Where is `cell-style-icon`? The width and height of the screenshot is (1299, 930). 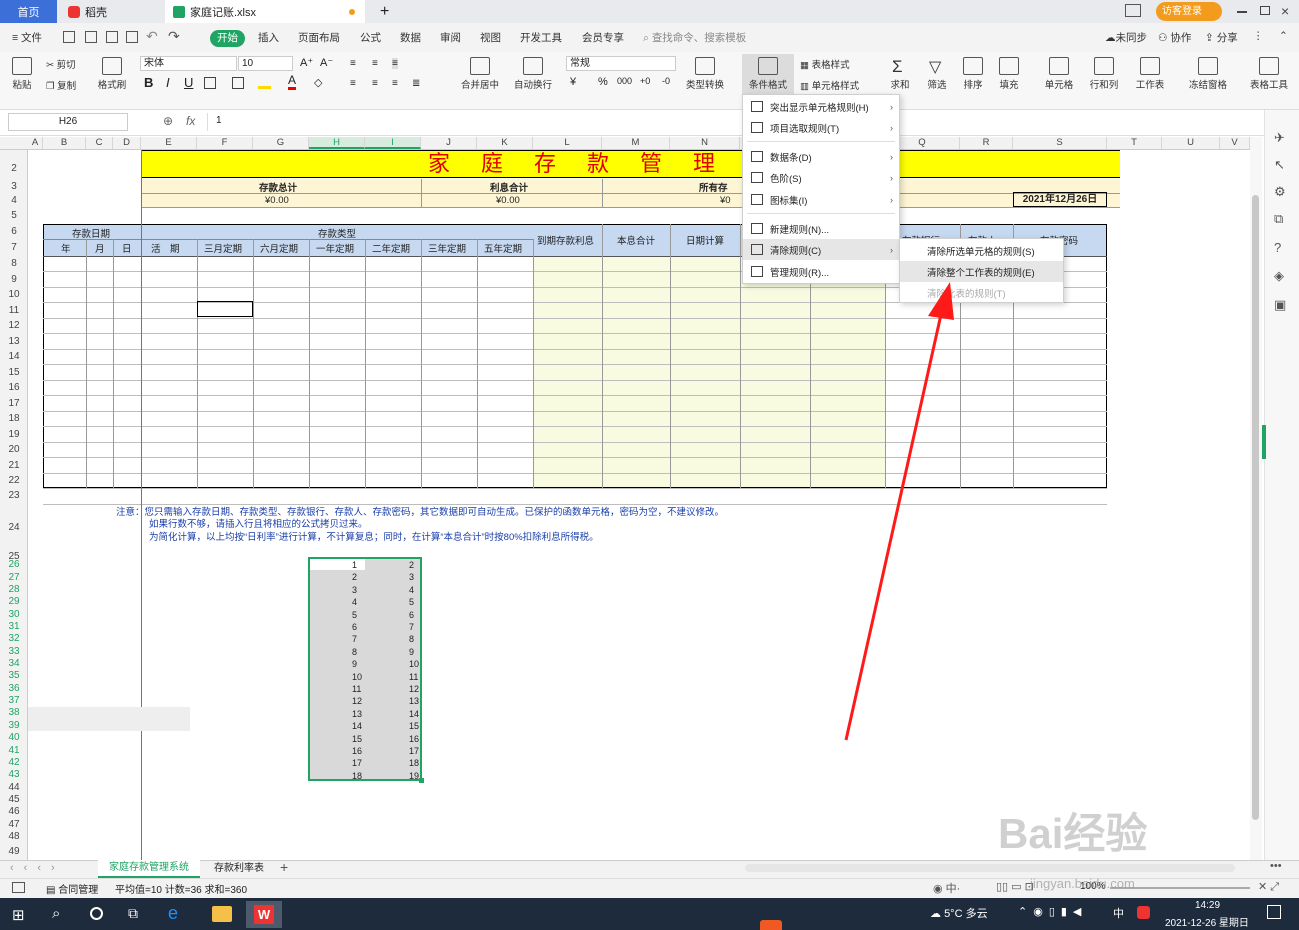
cell-style-icon is located at coordinates (238, 83).